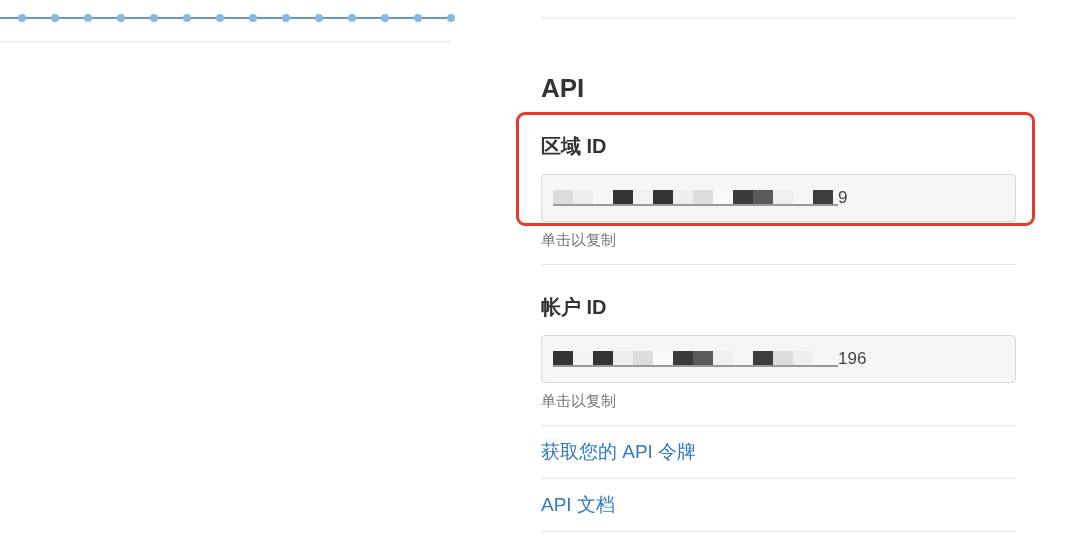  Describe the element at coordinates (852, 359) in the screenshot. I see `field-value: 196` at that location.